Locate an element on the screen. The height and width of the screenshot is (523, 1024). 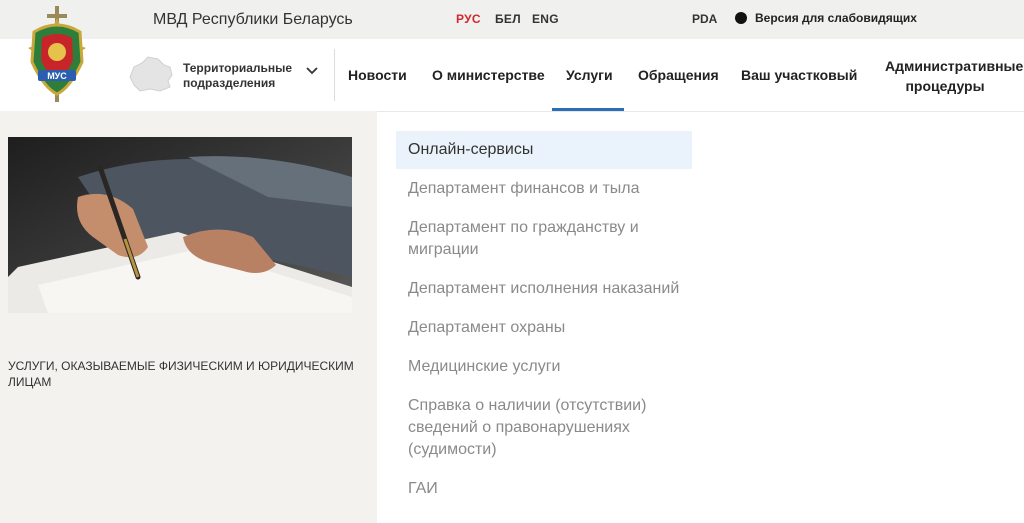
nav-about-ministry: О министерстве is located at coordinates (488, 75).